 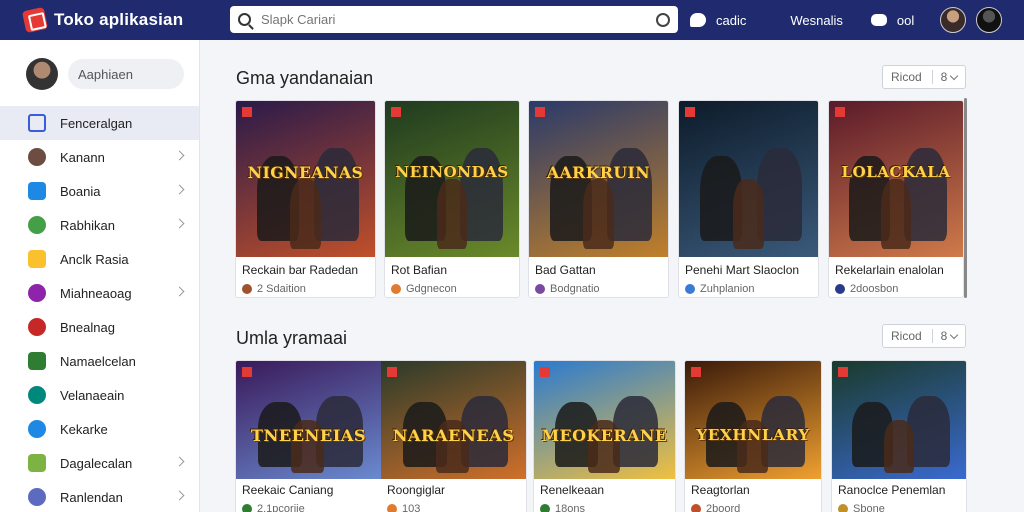 I want to click on app-name: Renelkeaan, so click(x=572, y=490).